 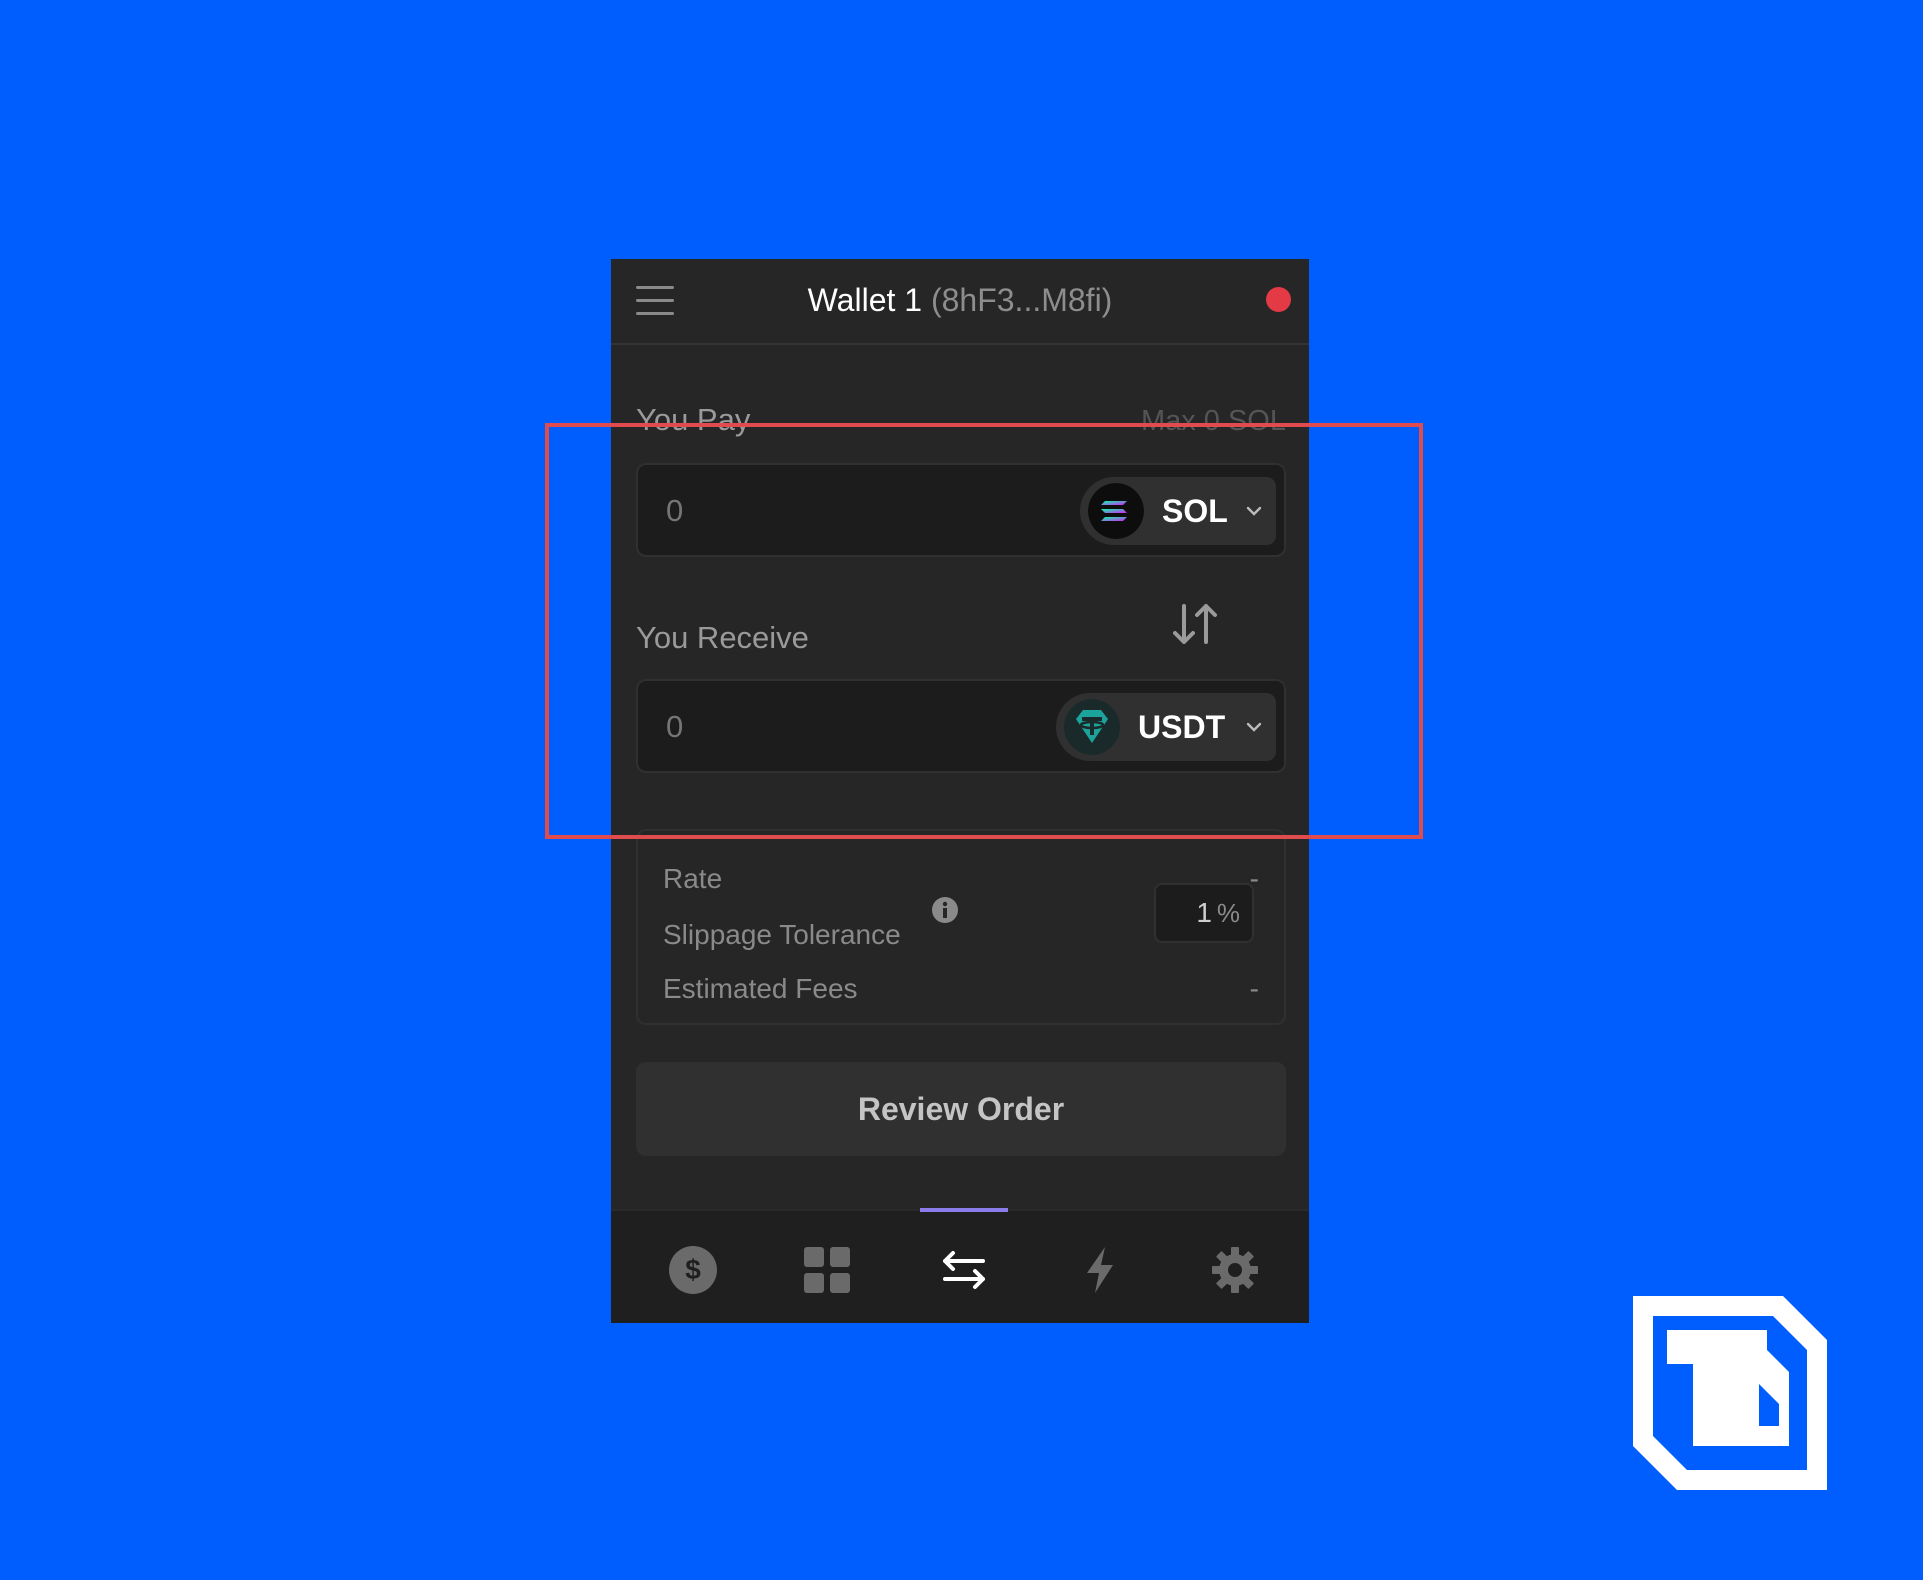 I want to click on active-tab-indicator, so click(x=964, y=1210).